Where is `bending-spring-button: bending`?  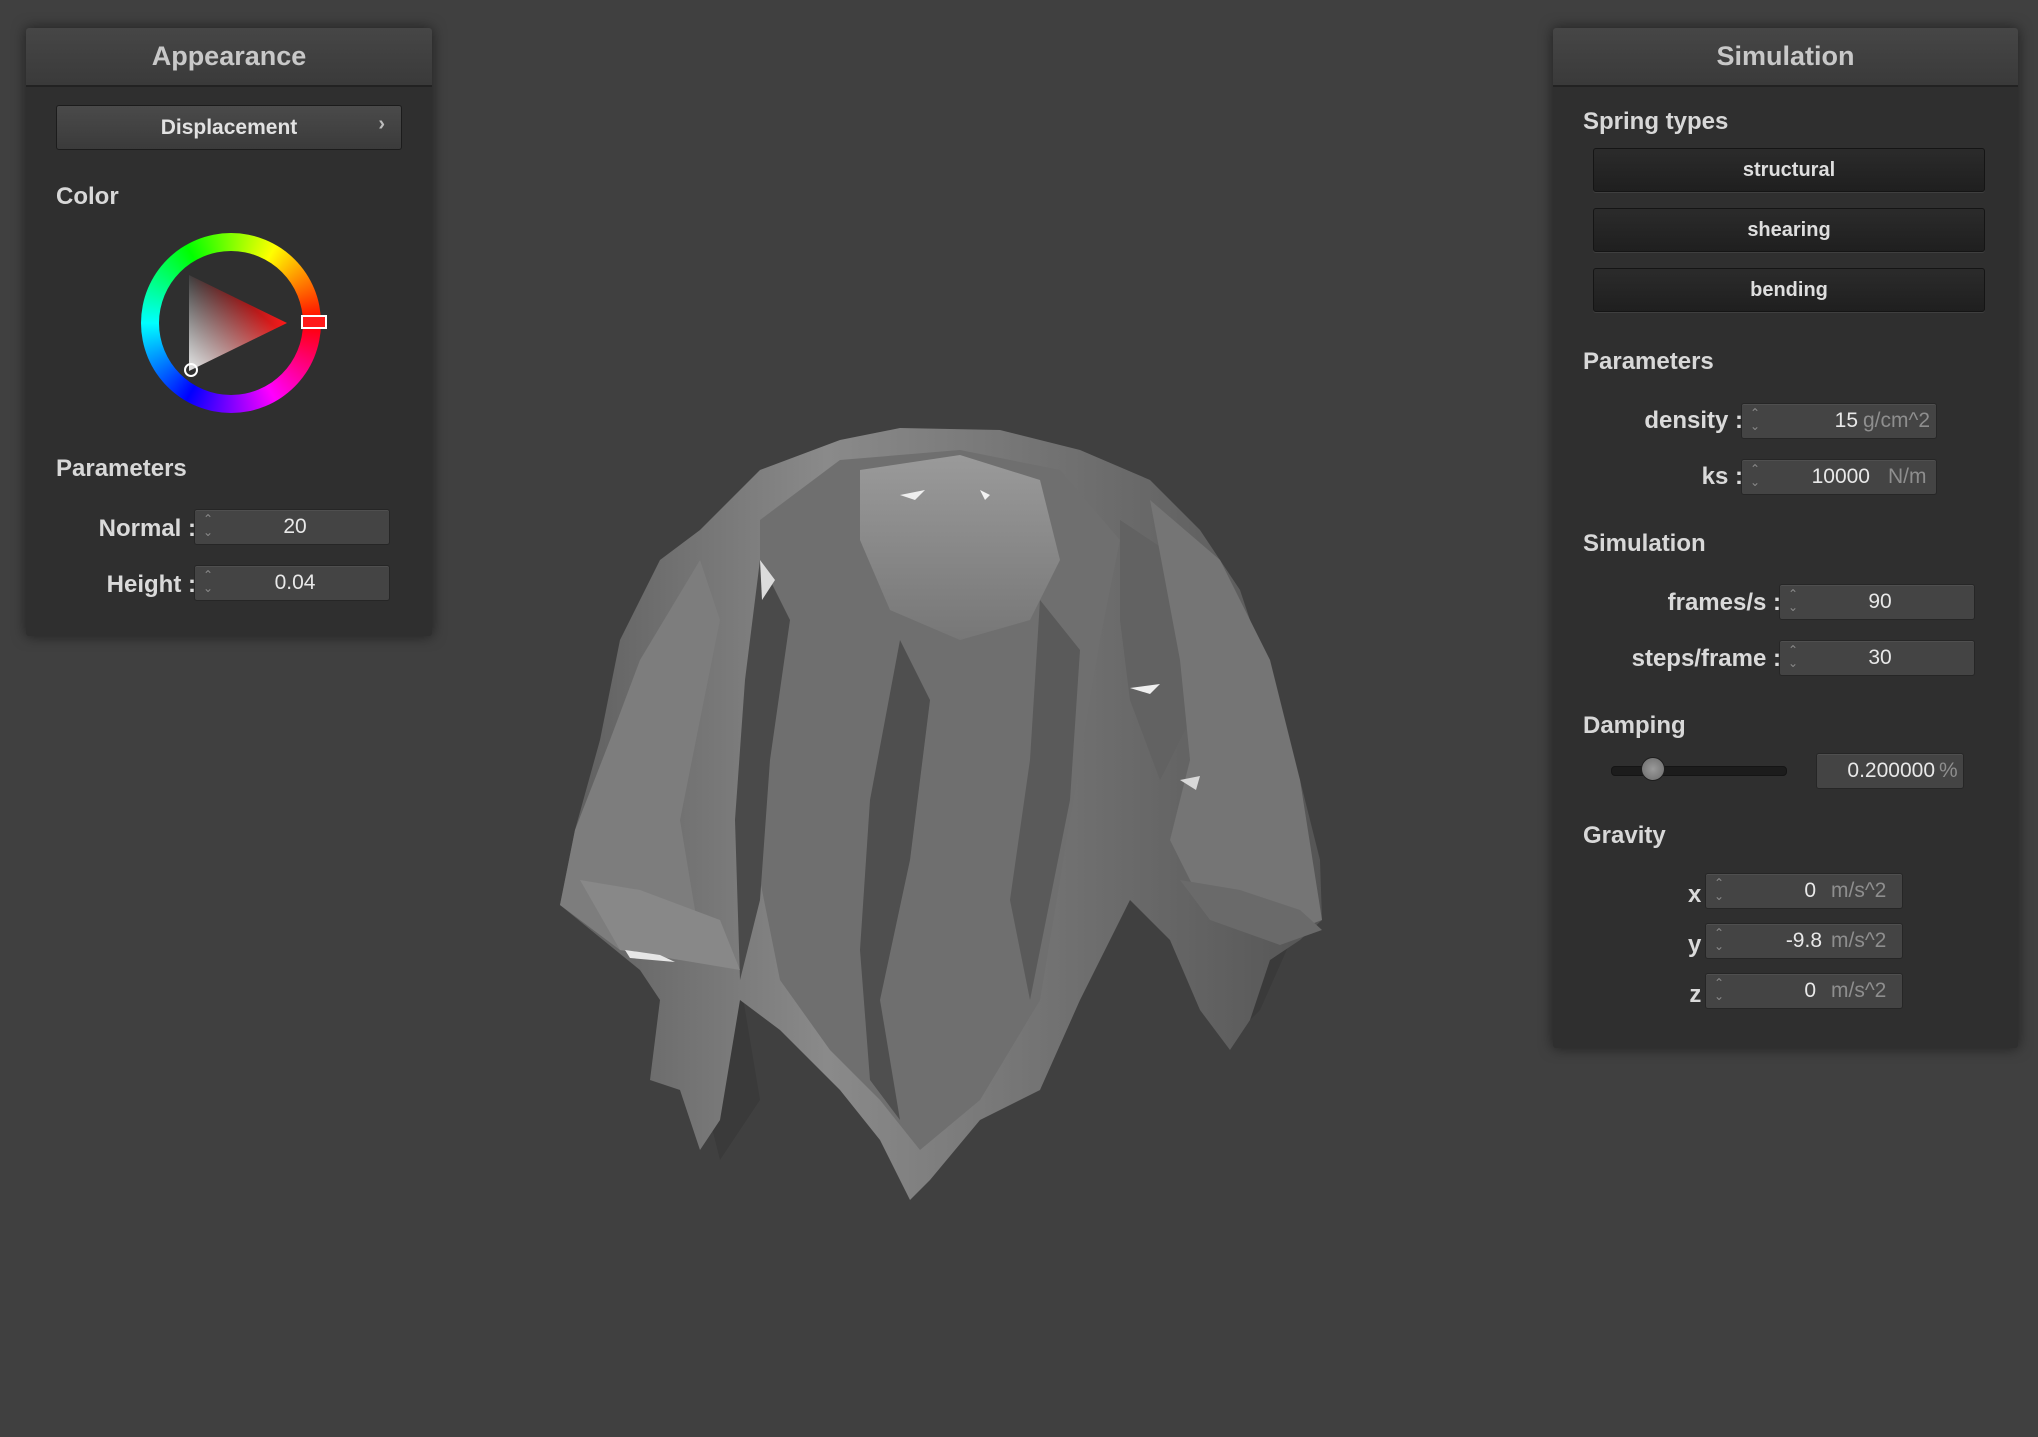
bending-spring-button: bending is located at coordinates (1789, 290).